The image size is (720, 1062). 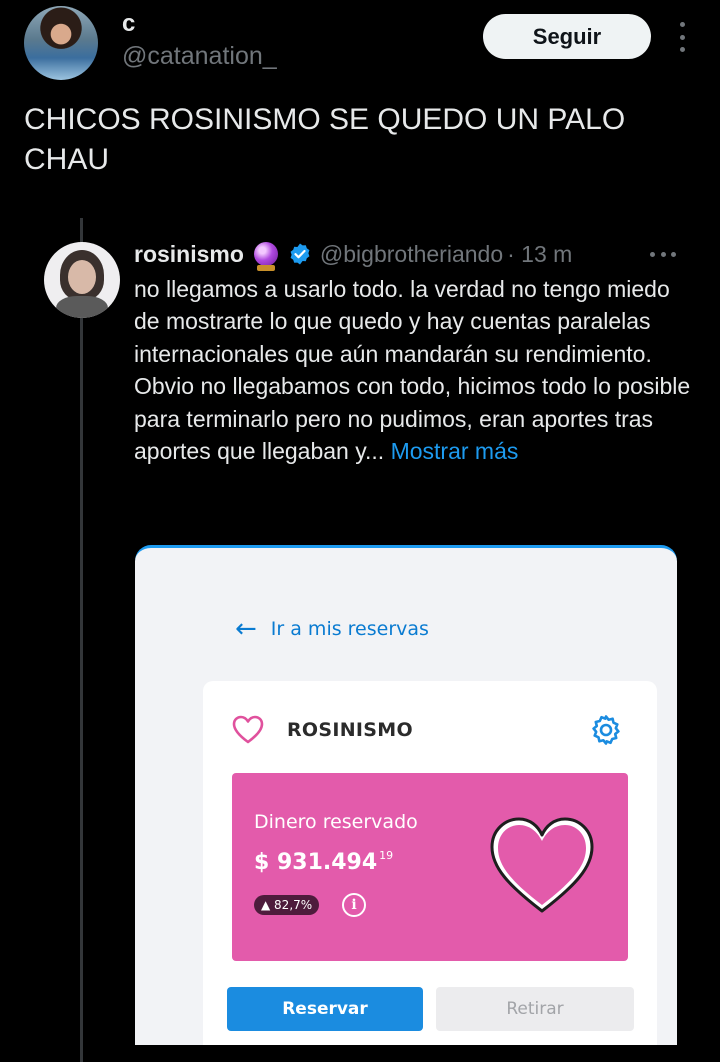 What do you see at coordinates (663, 255) in the screenshot?
I see `quoted-more-options-icon` at bounding box center [663, 255].